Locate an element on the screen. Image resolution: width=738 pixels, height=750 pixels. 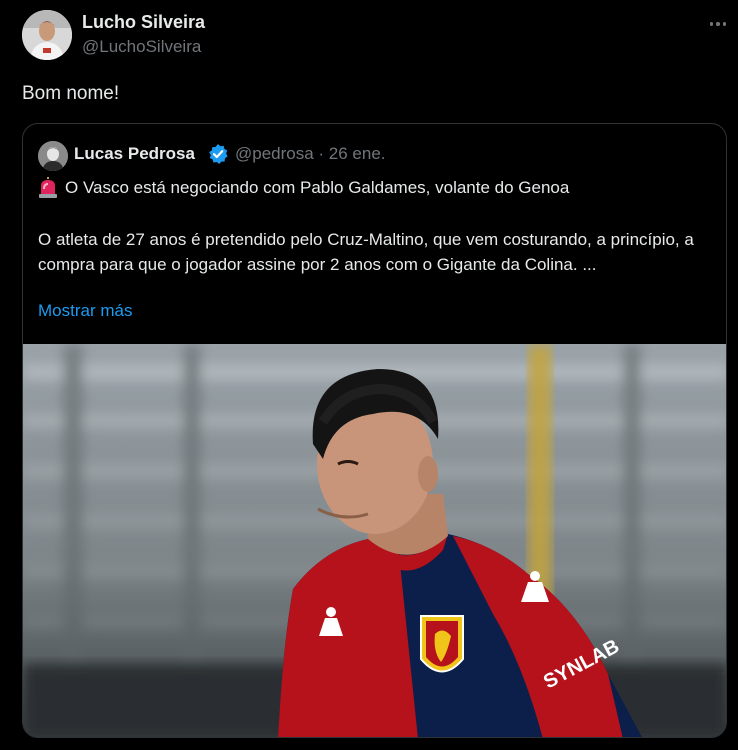
verified-badge-icon is located at coordinates (218, 154).